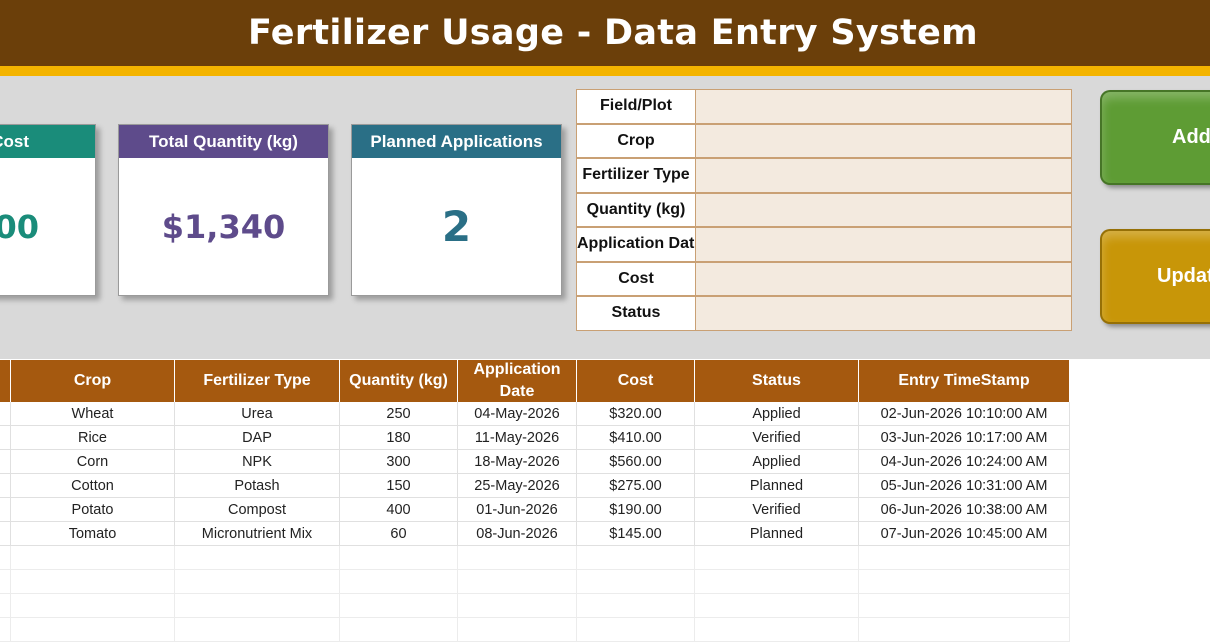  I want to click on cell-cost: $410.00, so click(636, 438).